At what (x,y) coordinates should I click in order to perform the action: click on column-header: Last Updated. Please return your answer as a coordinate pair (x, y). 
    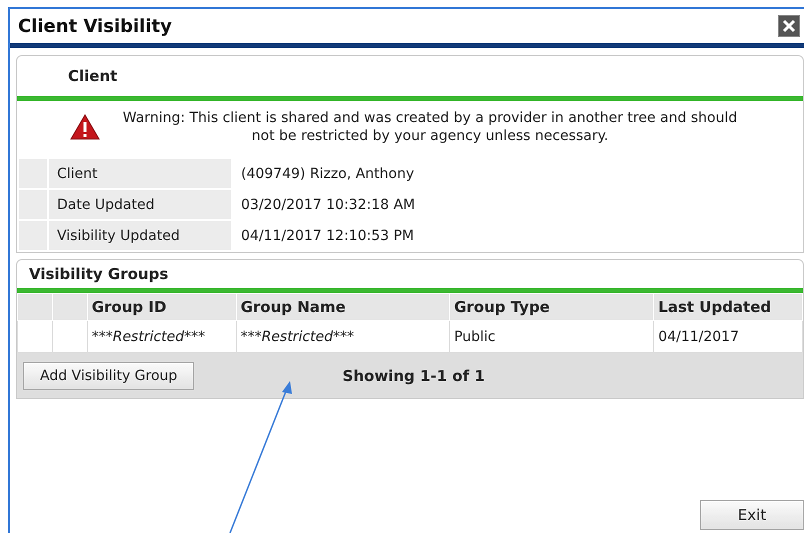
    Looking at the image, I should click on (728, 307).